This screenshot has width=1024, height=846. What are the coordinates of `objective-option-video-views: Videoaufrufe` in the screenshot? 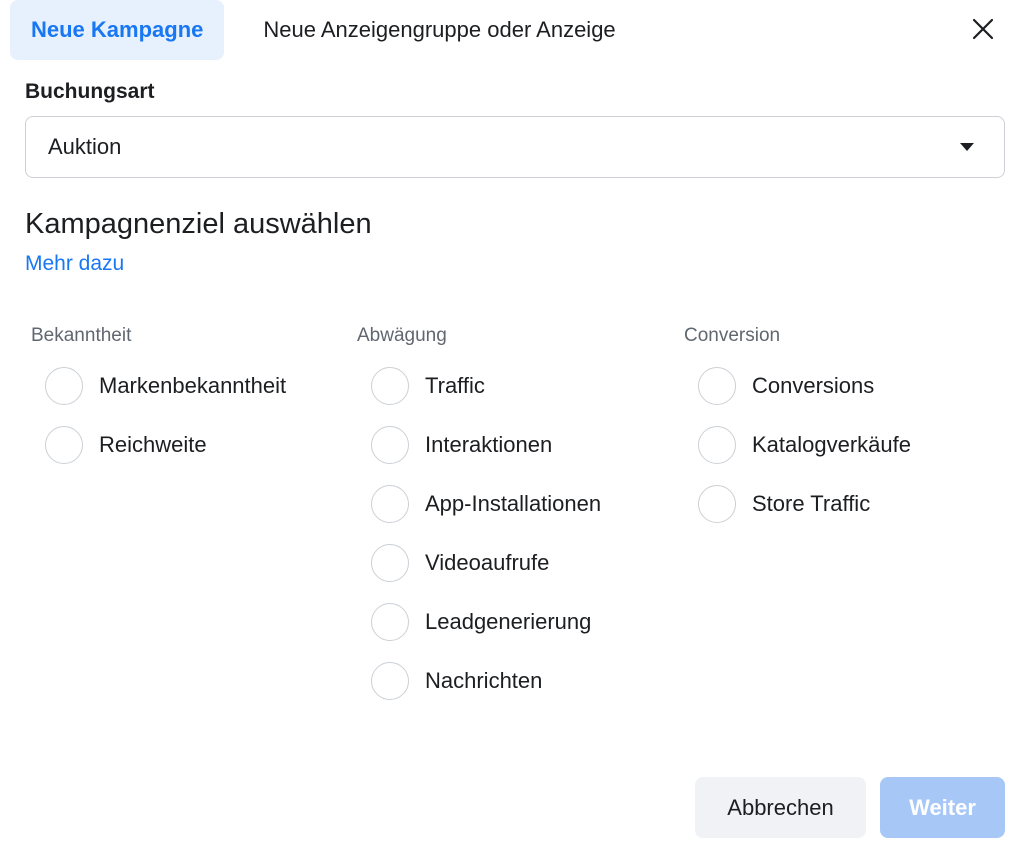 It's located at (486, 563).